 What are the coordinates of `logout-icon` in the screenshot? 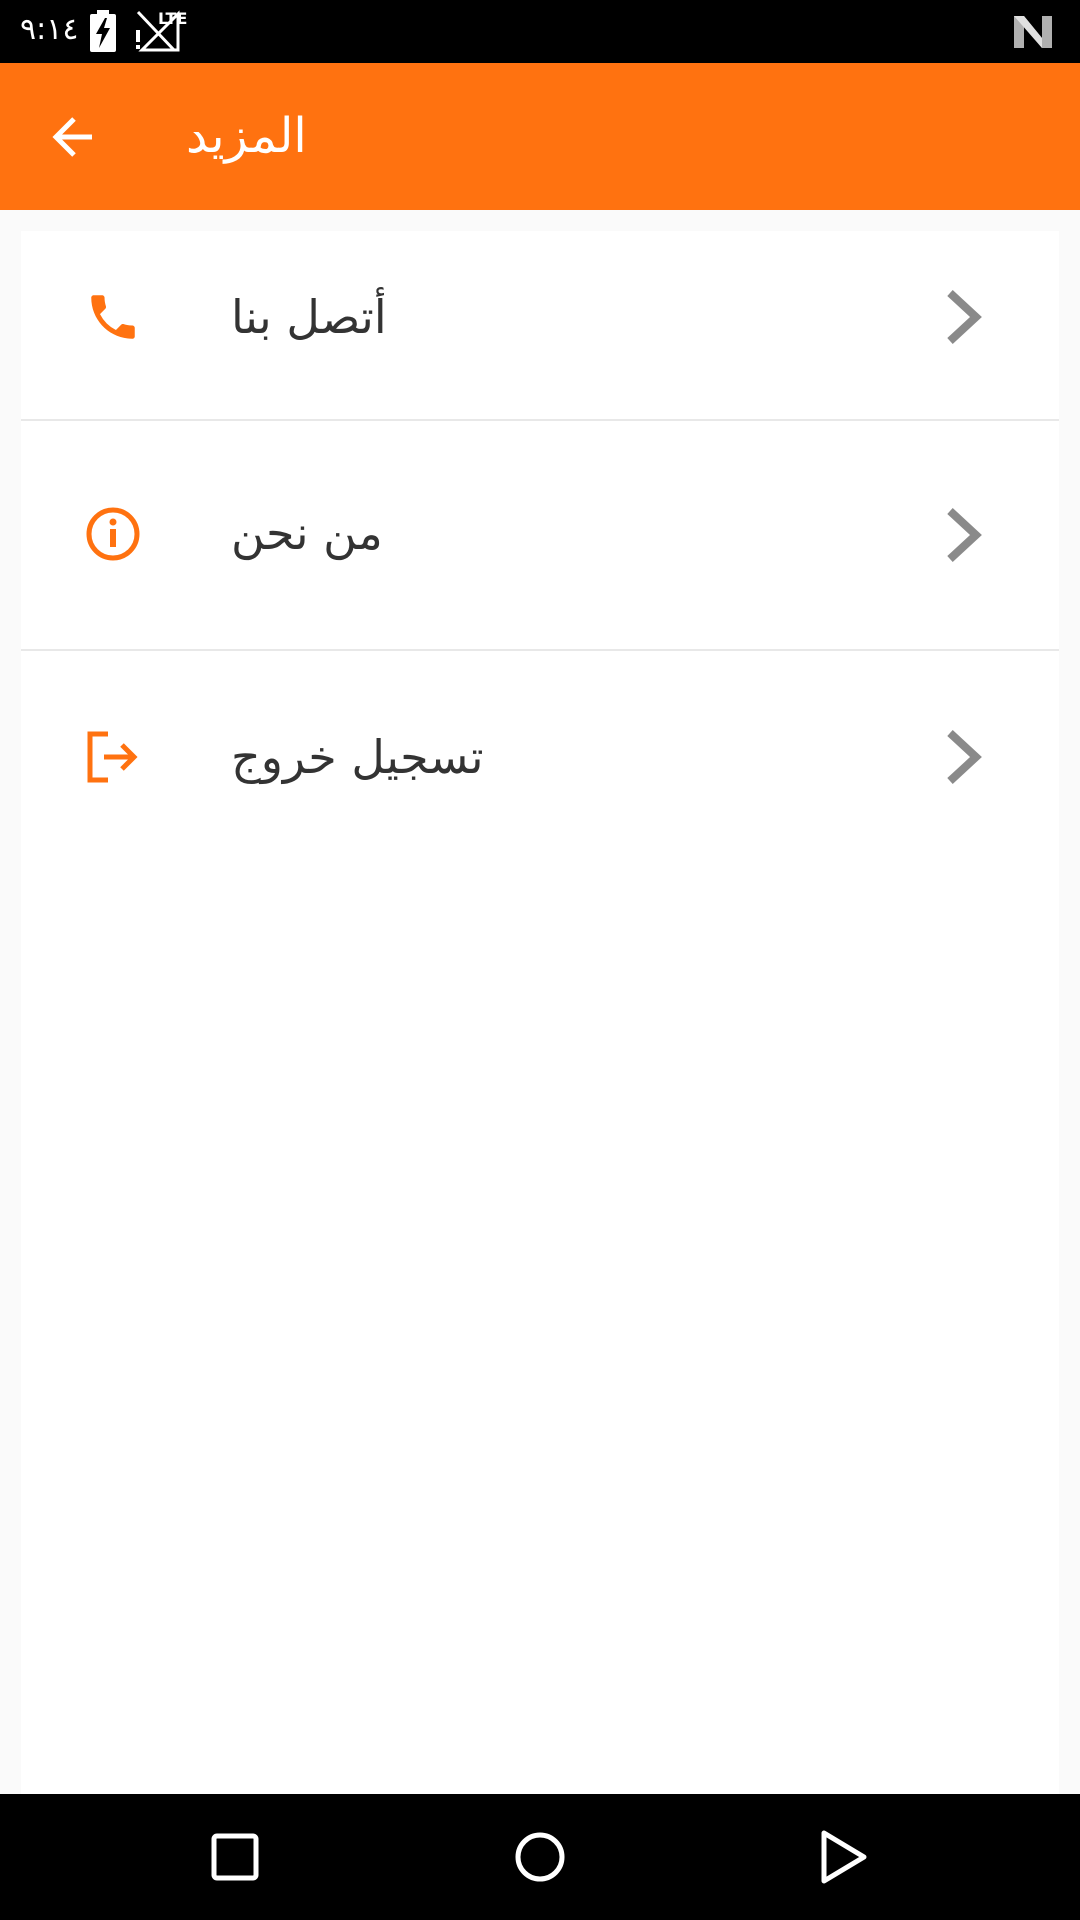 It's located at (112, 757).